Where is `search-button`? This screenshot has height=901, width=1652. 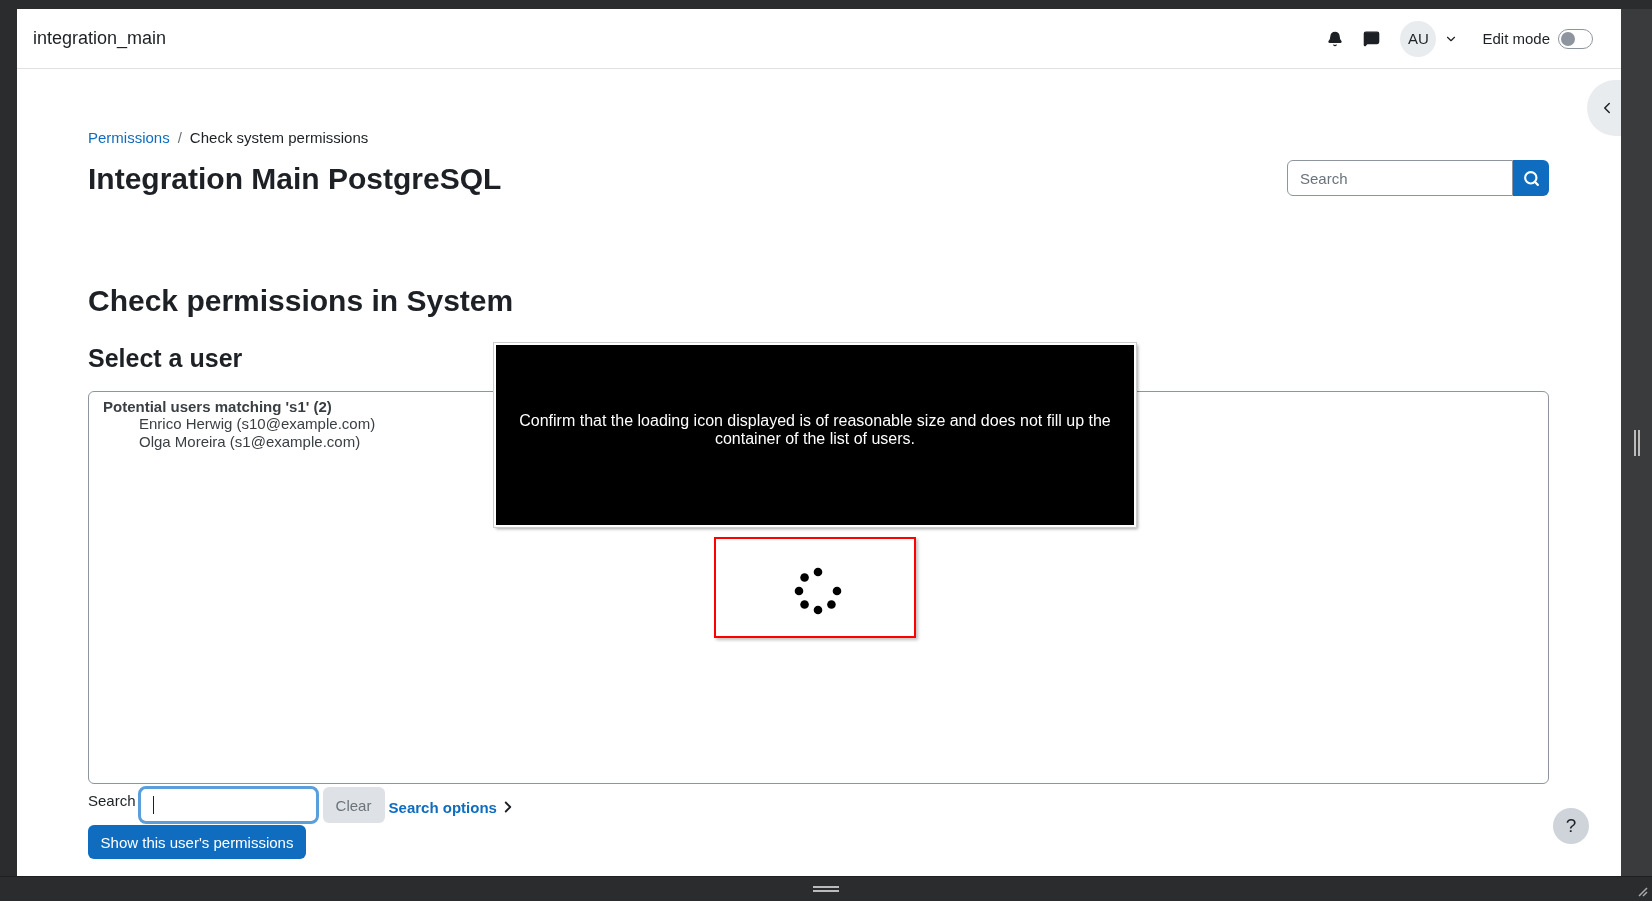
search-button is located at coordinates (1531, 178).